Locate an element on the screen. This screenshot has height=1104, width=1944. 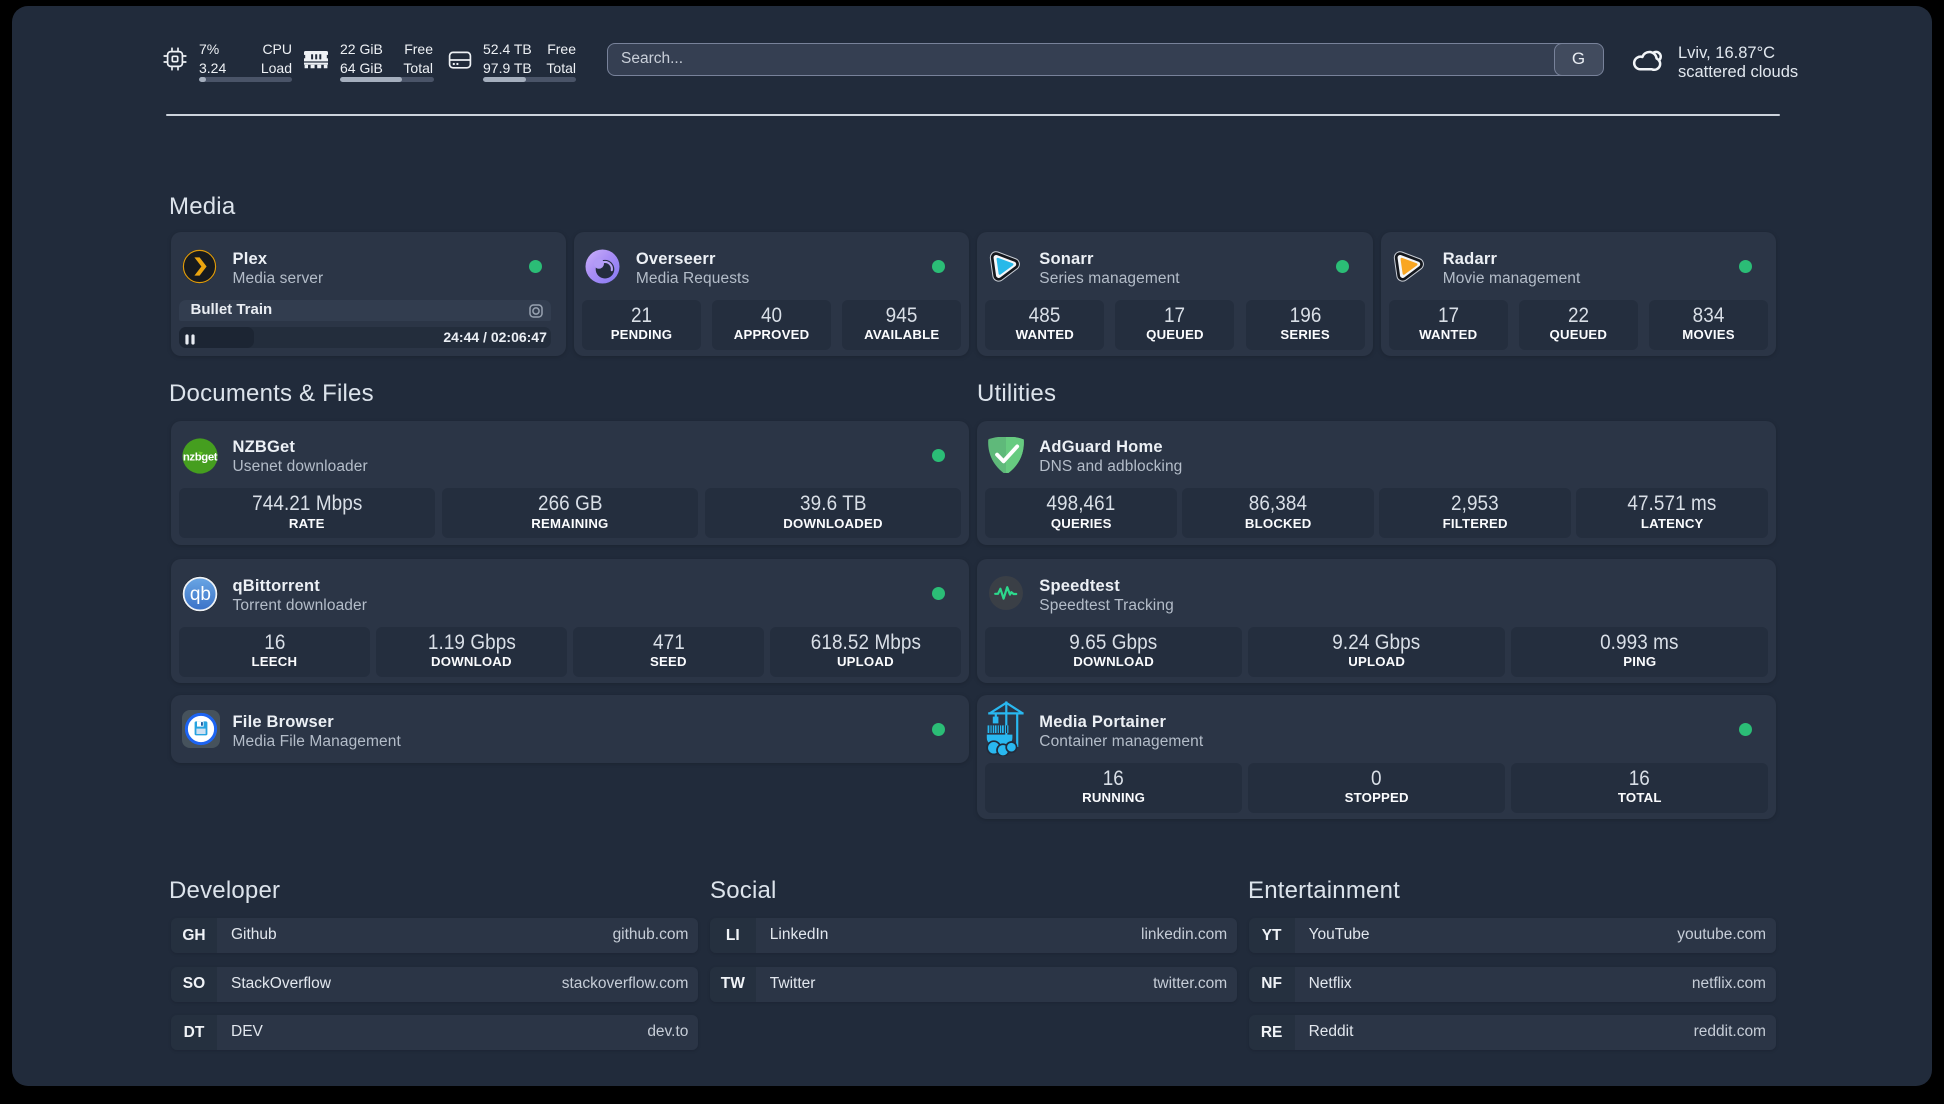
svg-text: qb is located at coordinates (199, 594).